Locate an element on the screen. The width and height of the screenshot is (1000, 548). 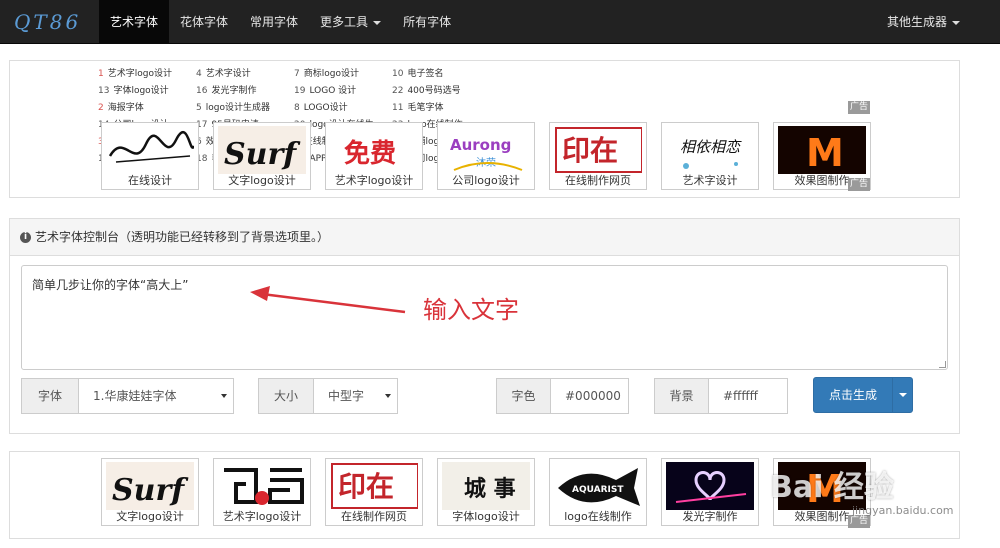
link-item: 2 海报字体 is located at coordinates (147, 108).